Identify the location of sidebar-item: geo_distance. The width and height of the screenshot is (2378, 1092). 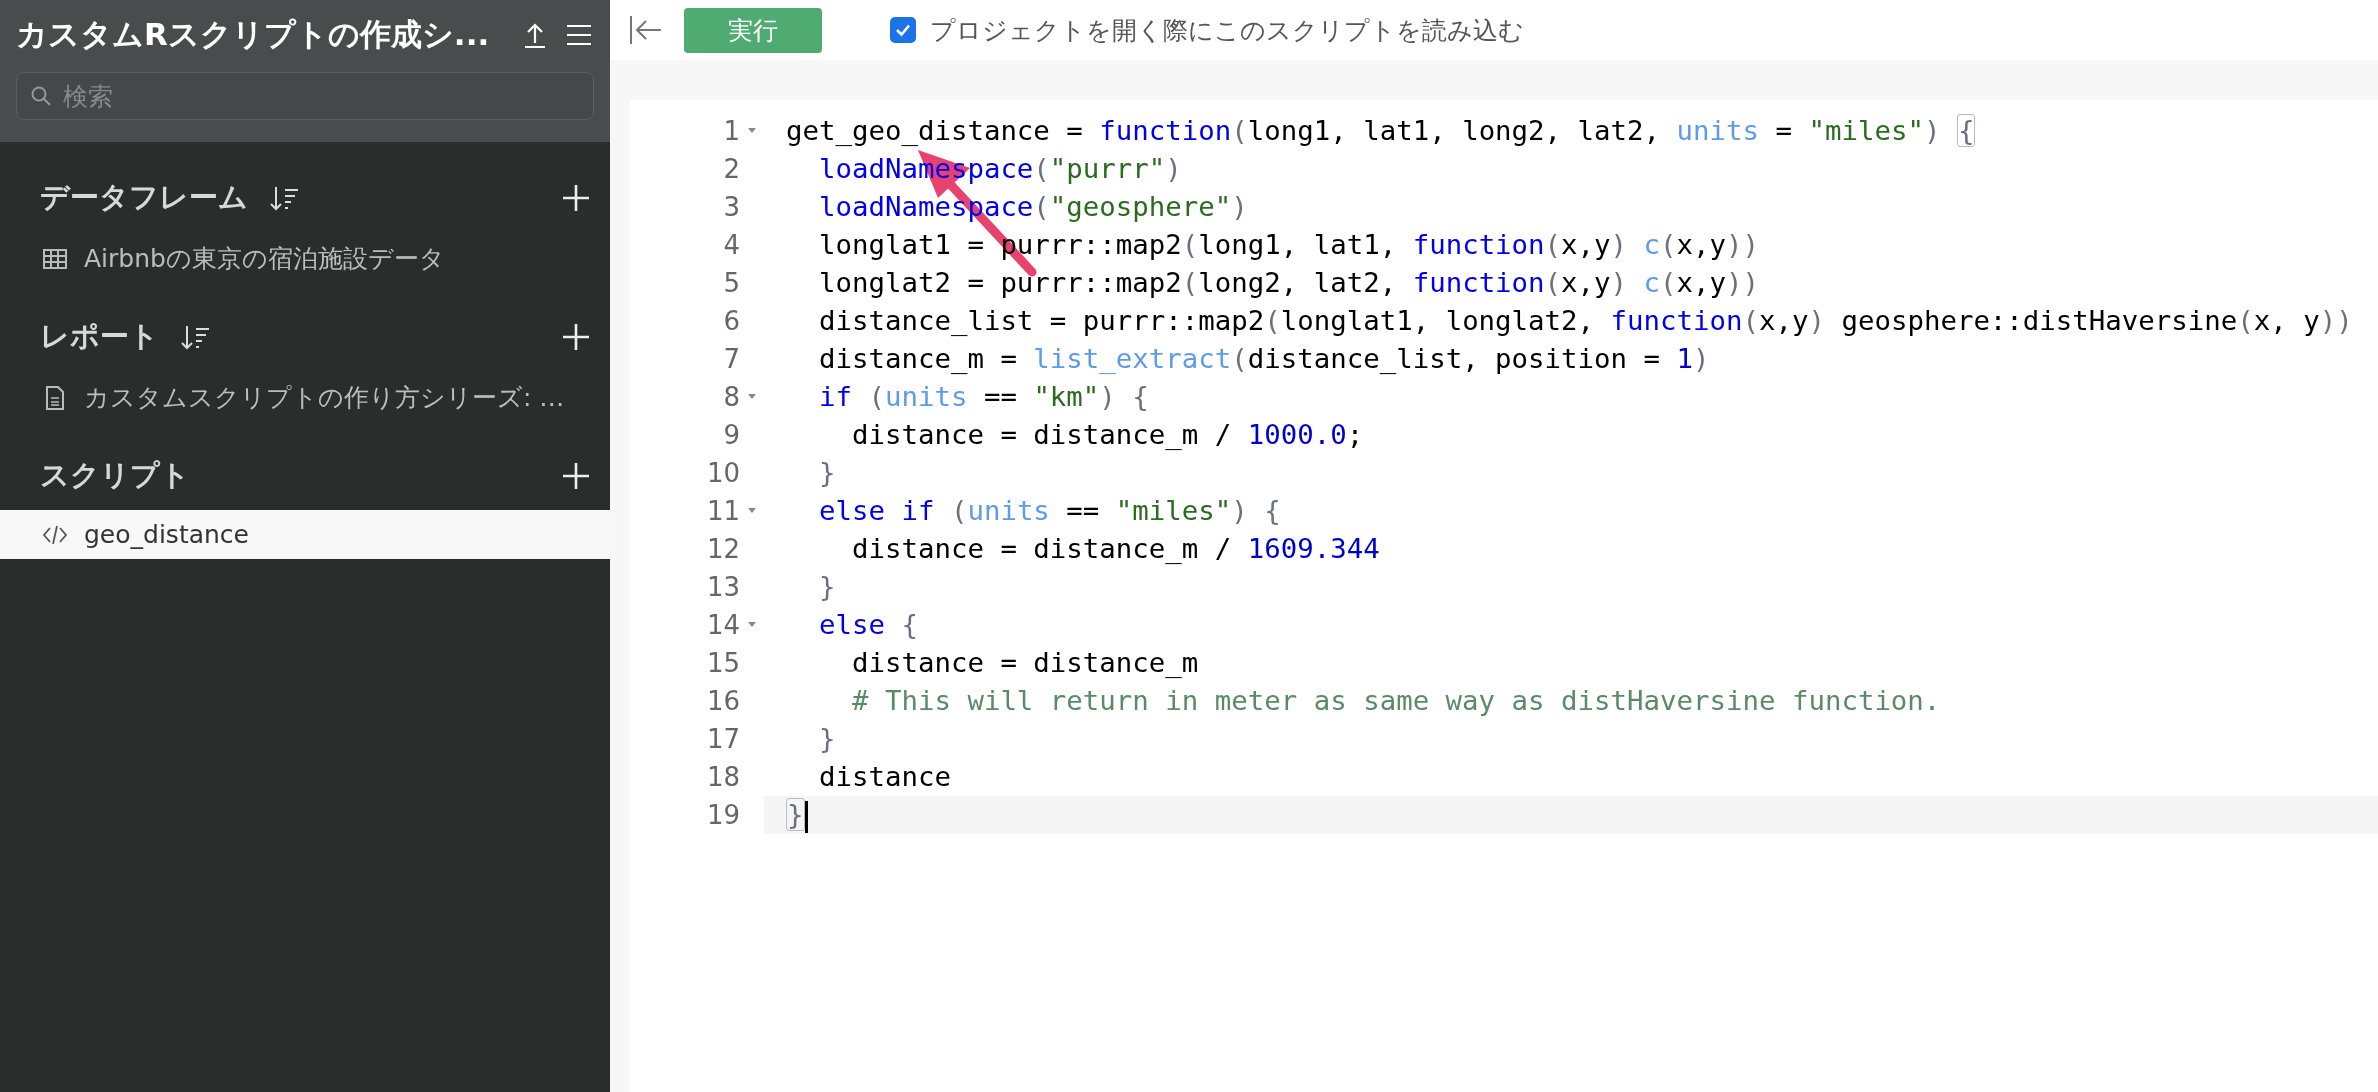
(305, 534).